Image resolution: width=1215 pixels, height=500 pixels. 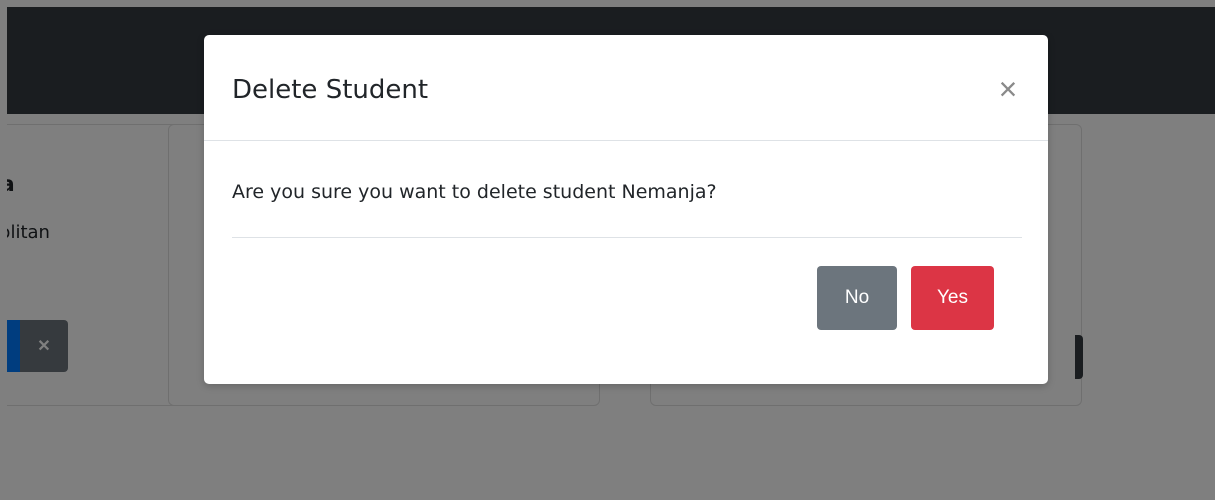 What do you see at coordinates (627, 237) in the screenshot?
I see `modal-divider` at bounding box center [627, 237].